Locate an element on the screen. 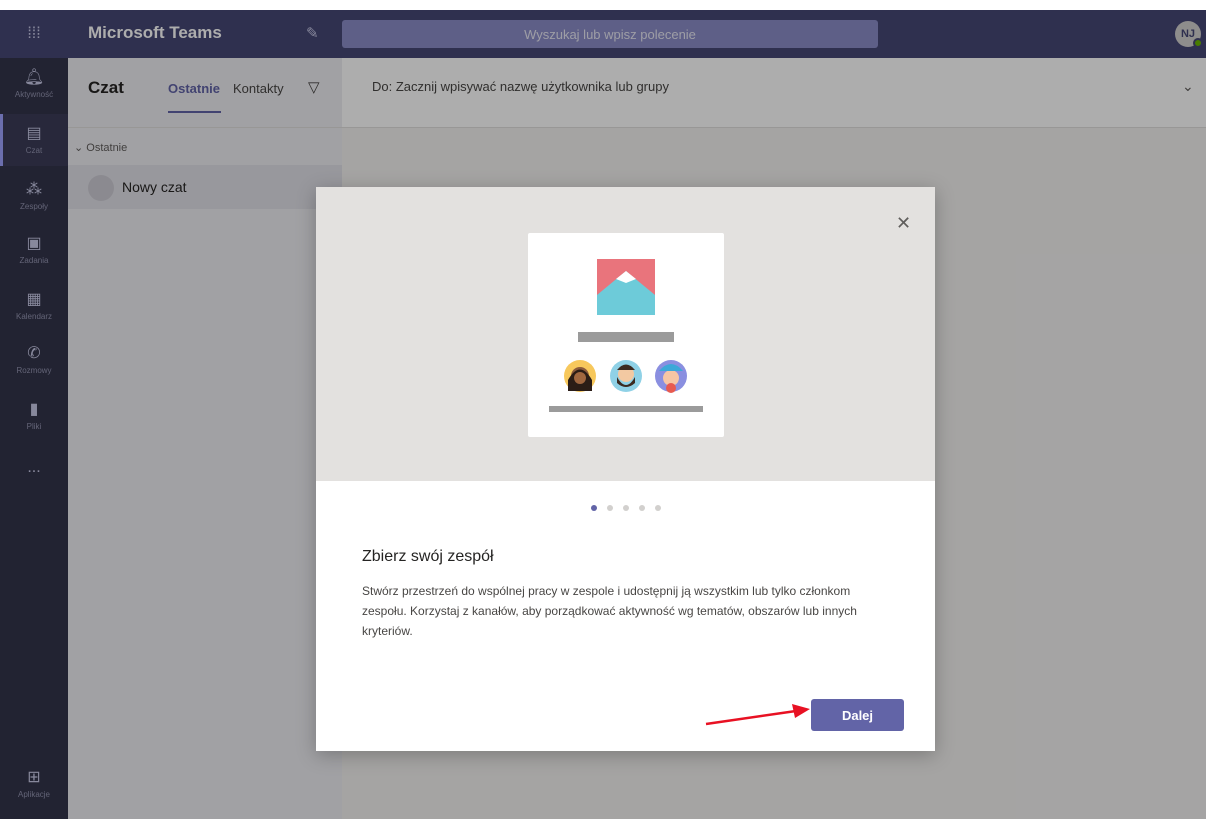 The height and width of the screenshot is (819, 1206). team-illustration is located at coordinates (626, 335).